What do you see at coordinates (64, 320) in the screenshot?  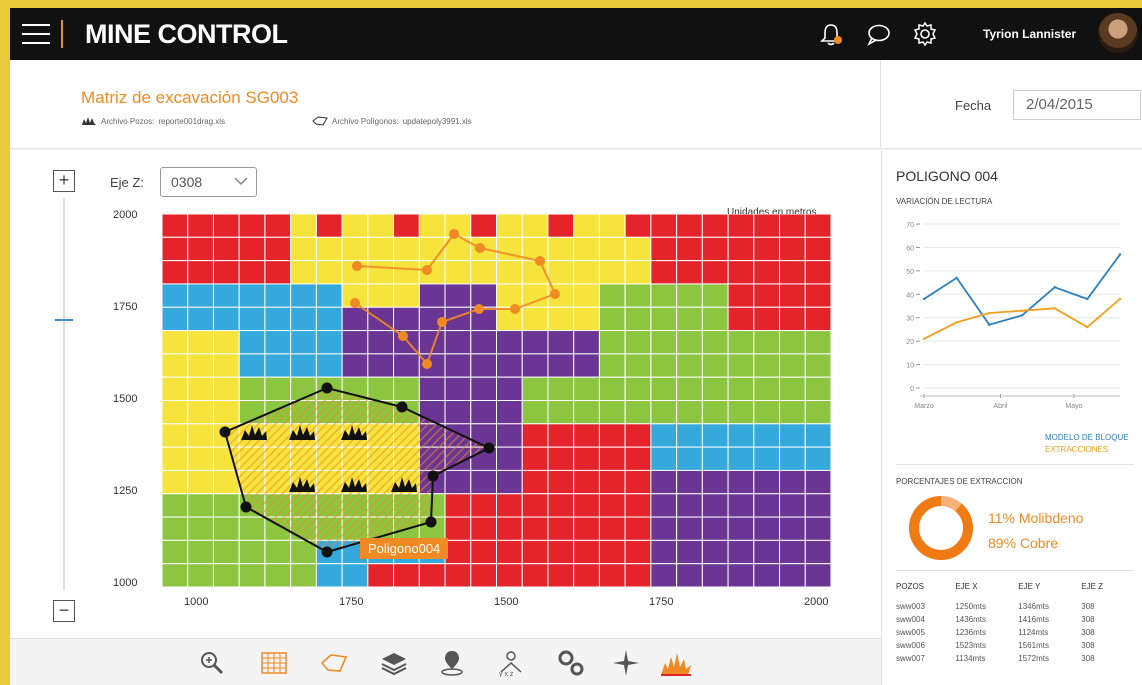 I see `zoom-slider-thumb` at bounding box center [64, 320].